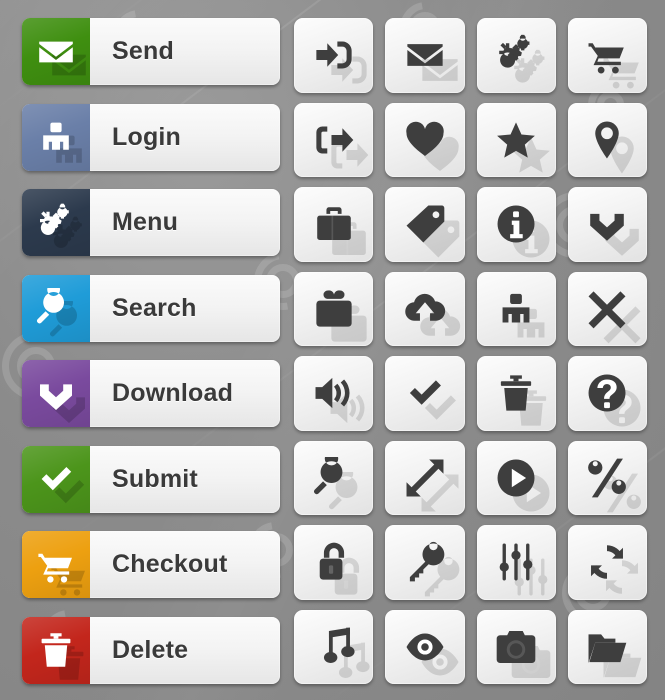 Image resolution: width=665 pixels, height=700 pixels. I want to click on trash-icon-swatch, so click(56, 650).